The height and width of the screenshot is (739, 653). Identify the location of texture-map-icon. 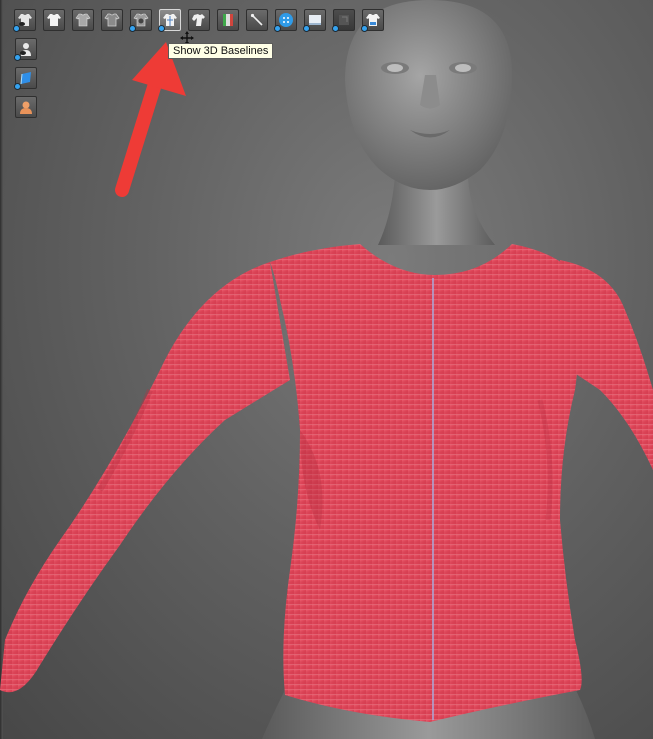
(228, 20).